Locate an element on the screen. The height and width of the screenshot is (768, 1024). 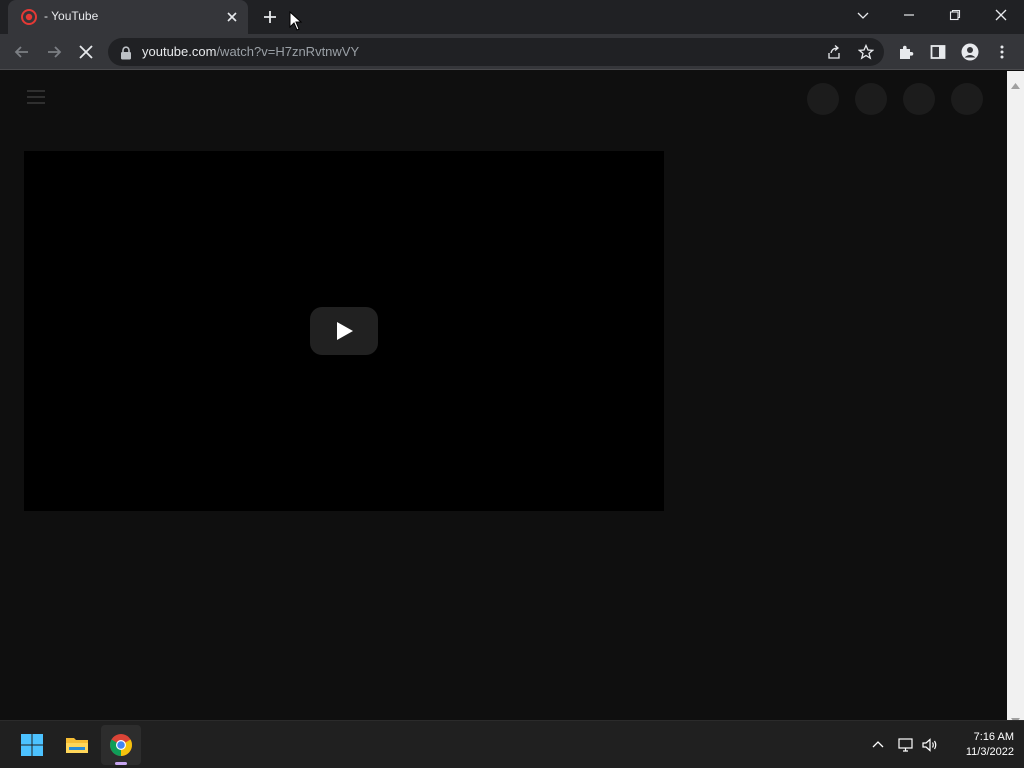
lock-icon is located at coordinates (126, 52).